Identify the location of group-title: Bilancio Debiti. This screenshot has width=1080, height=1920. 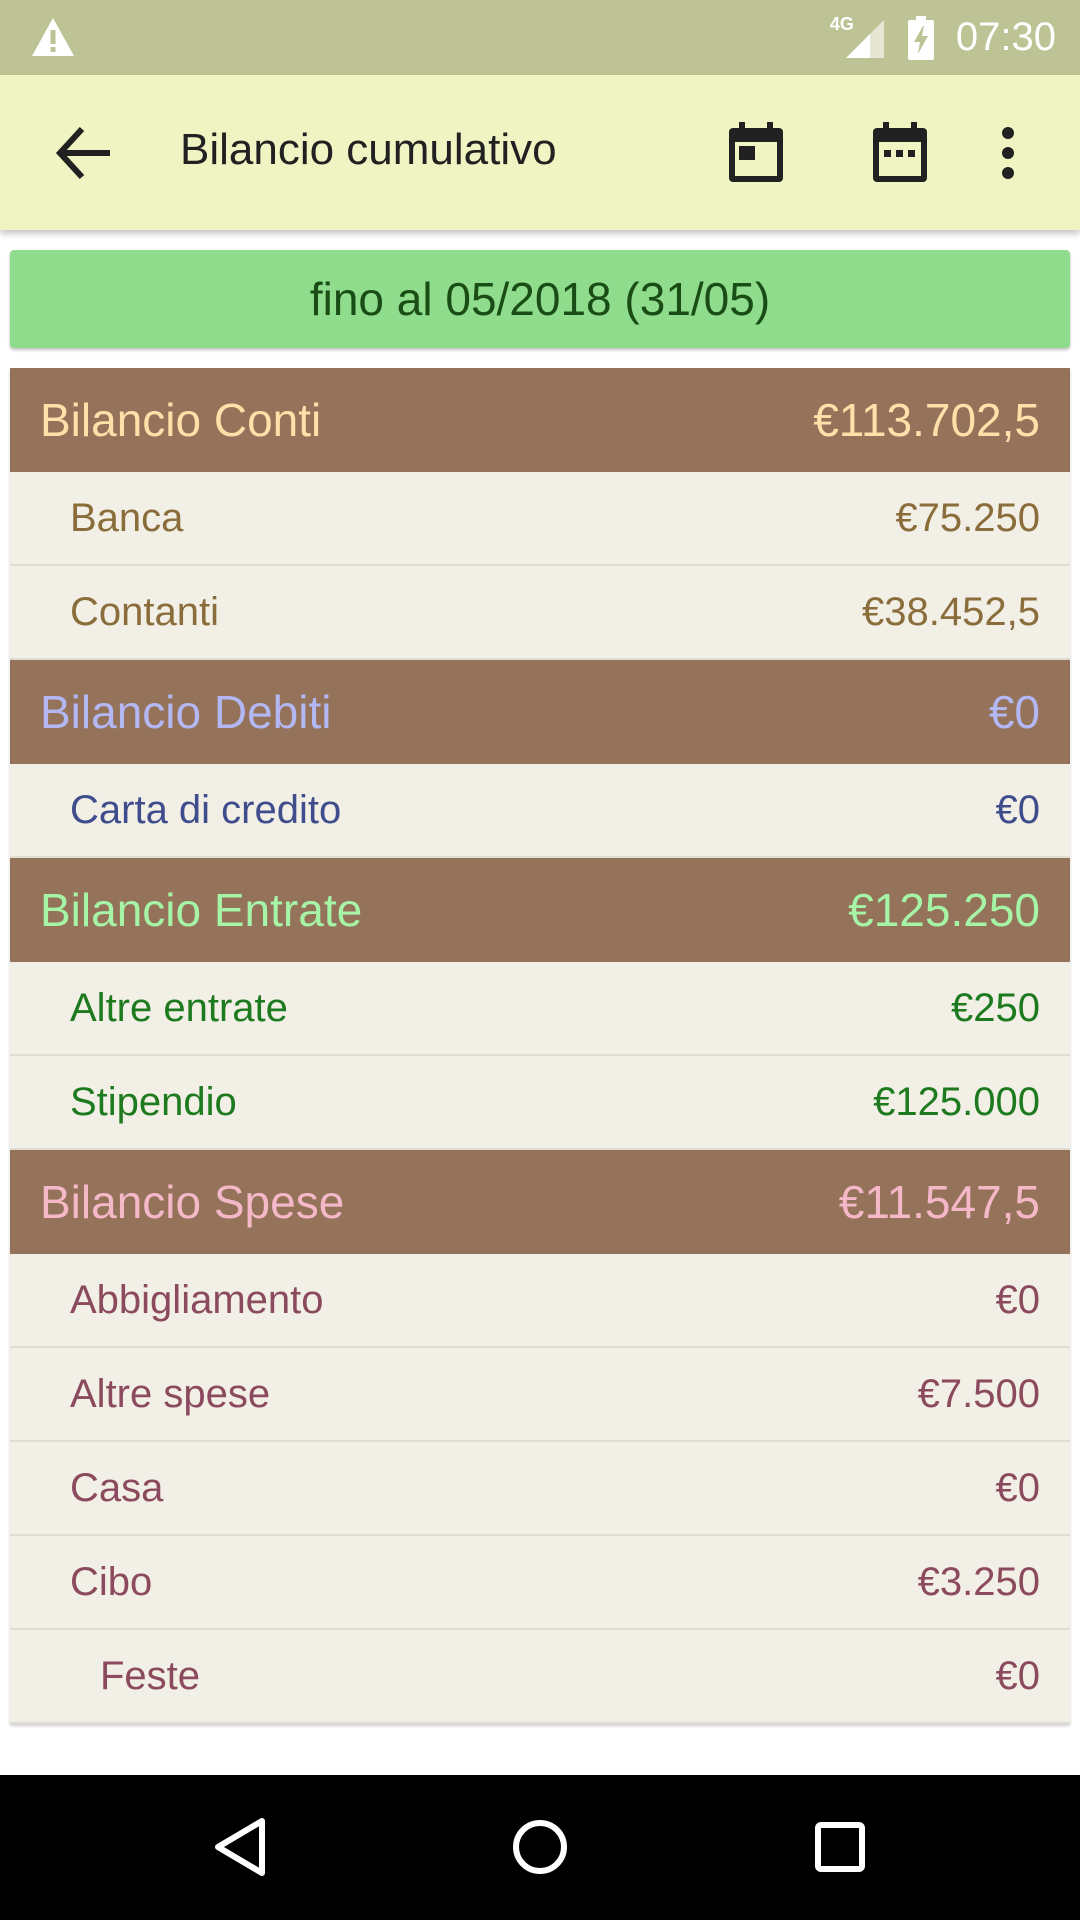
(186, 712).